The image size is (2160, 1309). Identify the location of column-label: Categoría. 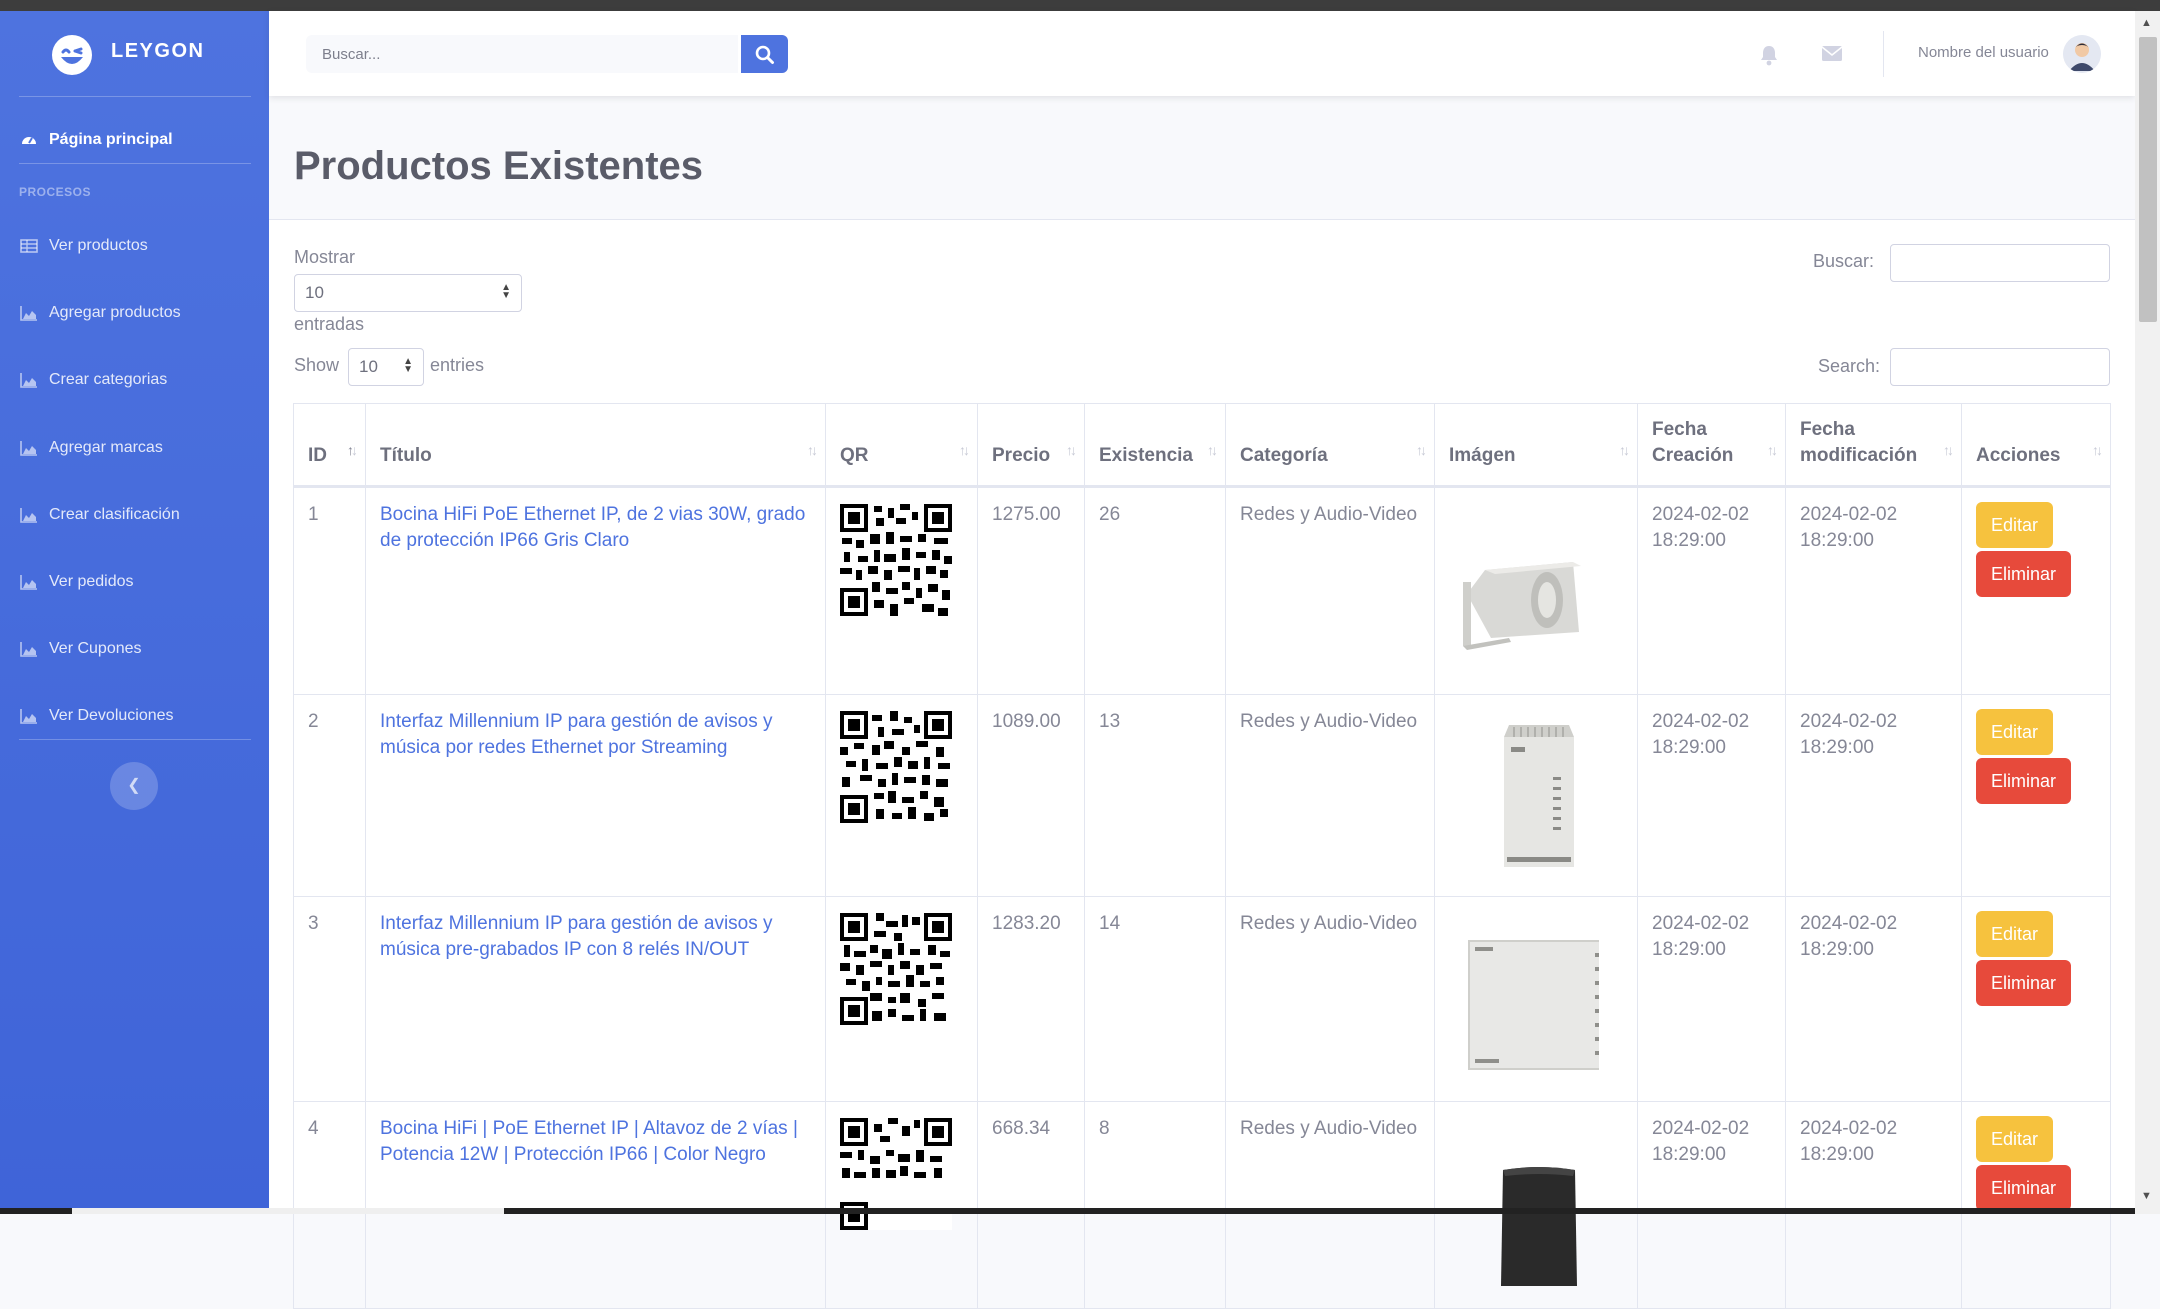
(1284, 455).